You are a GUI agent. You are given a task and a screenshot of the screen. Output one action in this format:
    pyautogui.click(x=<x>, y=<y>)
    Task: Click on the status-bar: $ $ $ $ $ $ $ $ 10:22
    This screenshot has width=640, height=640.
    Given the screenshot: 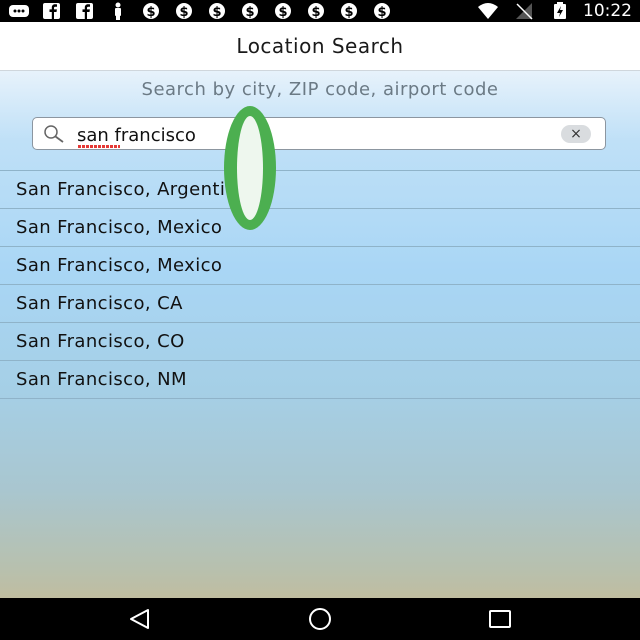 What is the action you would take?
    pyautogui.click(x=320, y=11)
    